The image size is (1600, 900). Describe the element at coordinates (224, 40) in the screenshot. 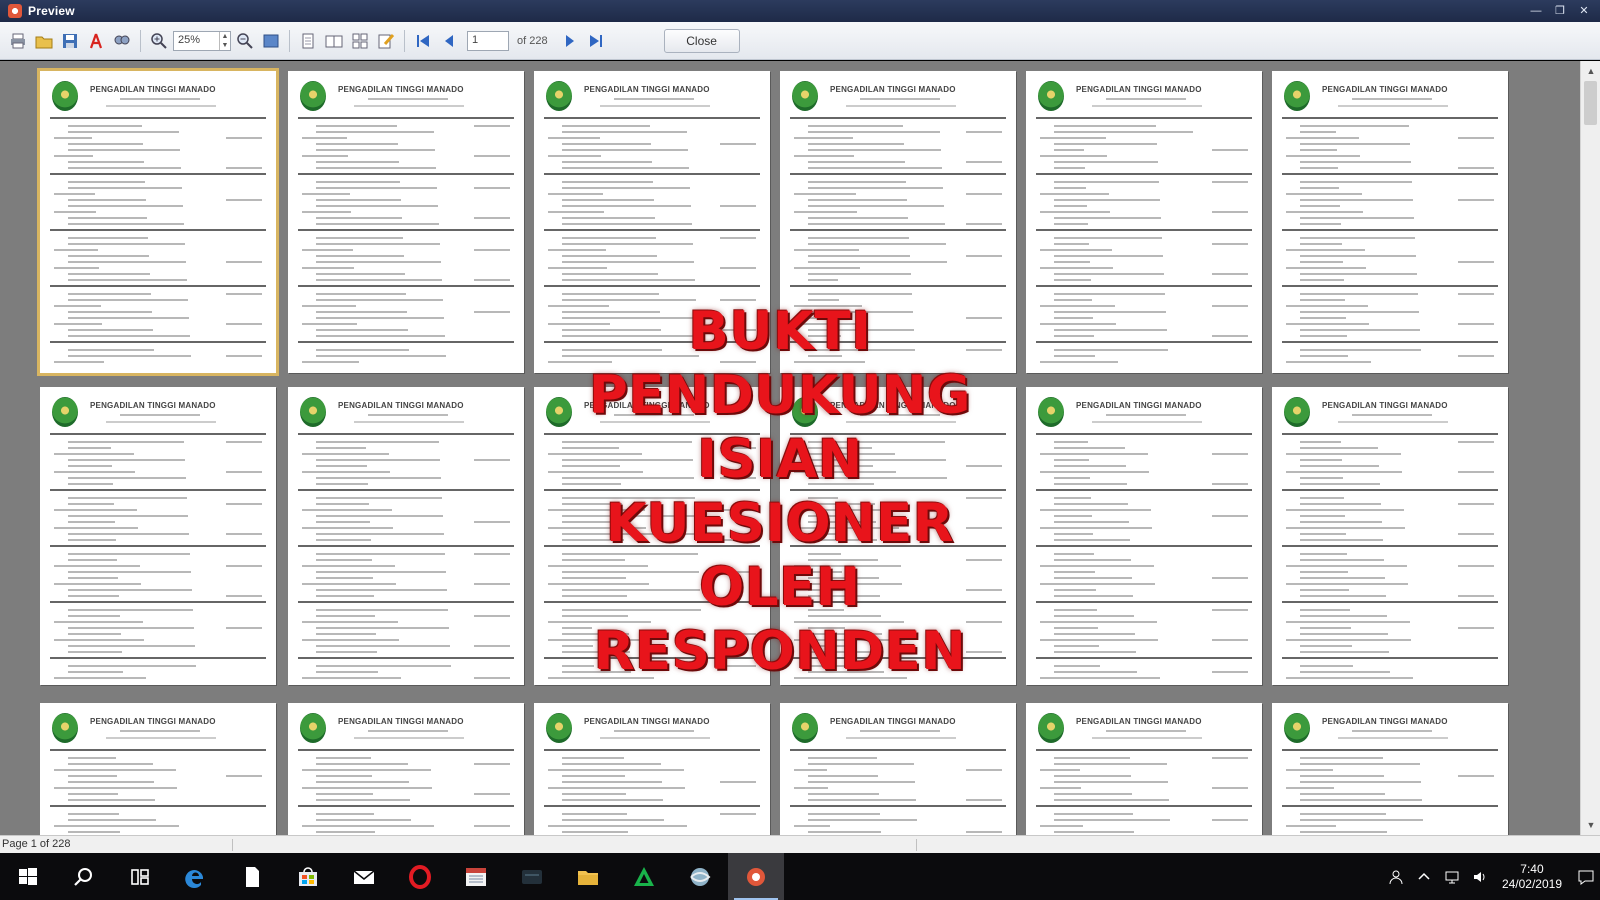

I see `zoom-spinner: ▲ ▼` at that location.